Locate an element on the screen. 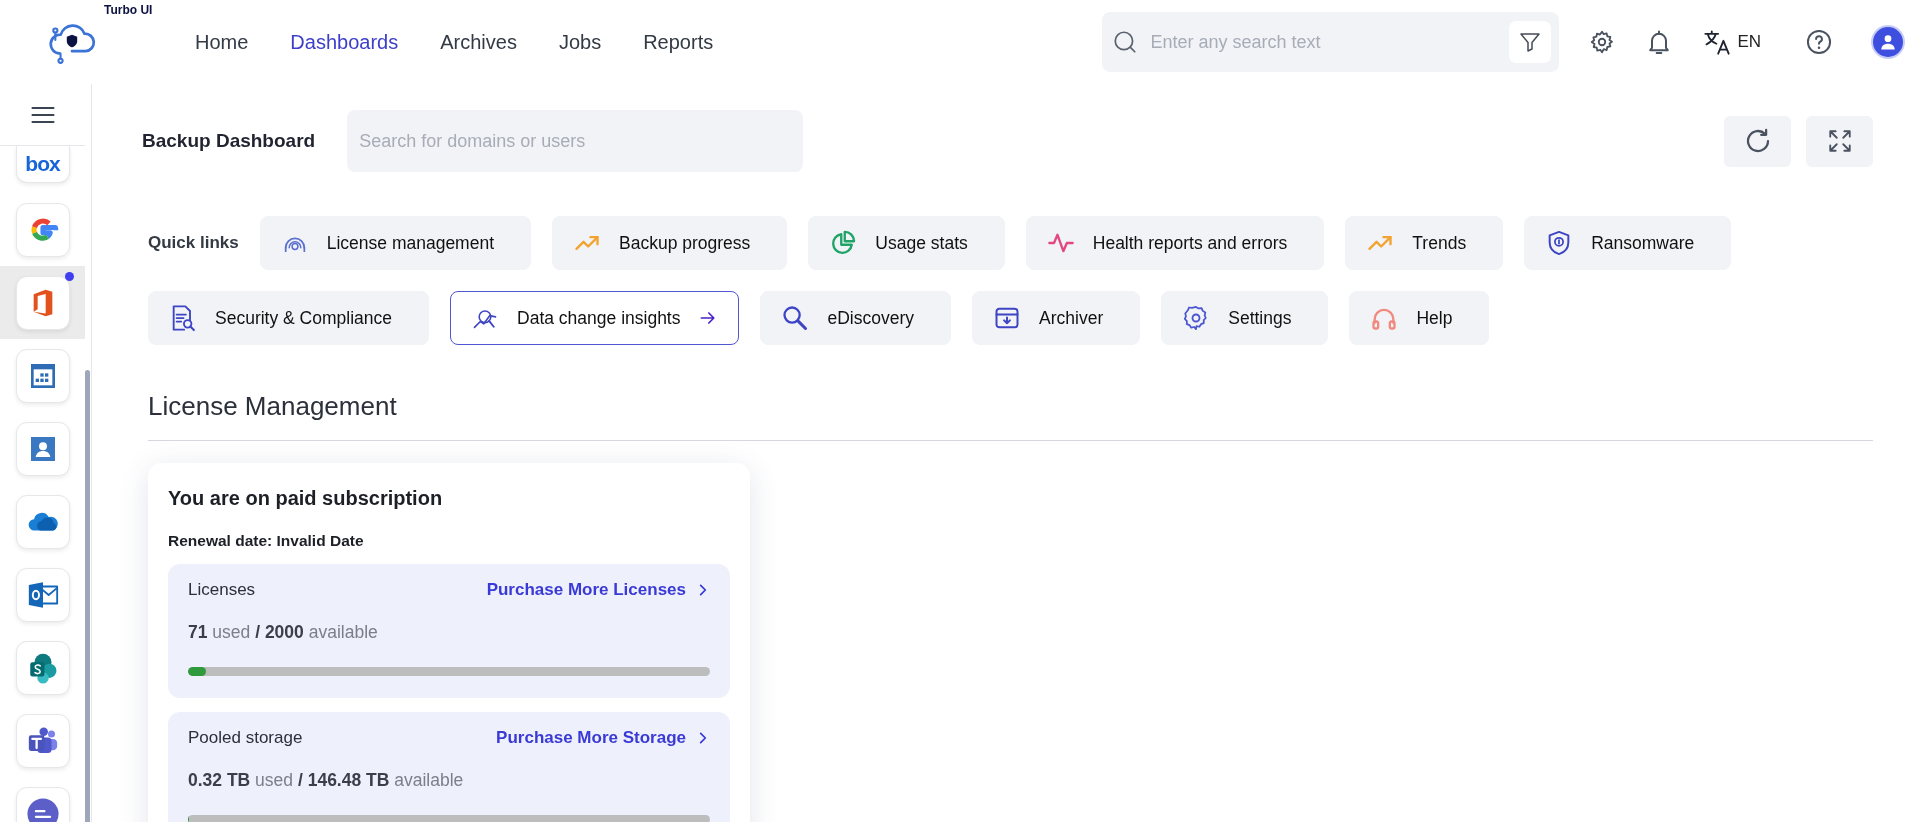  section-title: License Management is located at coordinates (1010, 416).